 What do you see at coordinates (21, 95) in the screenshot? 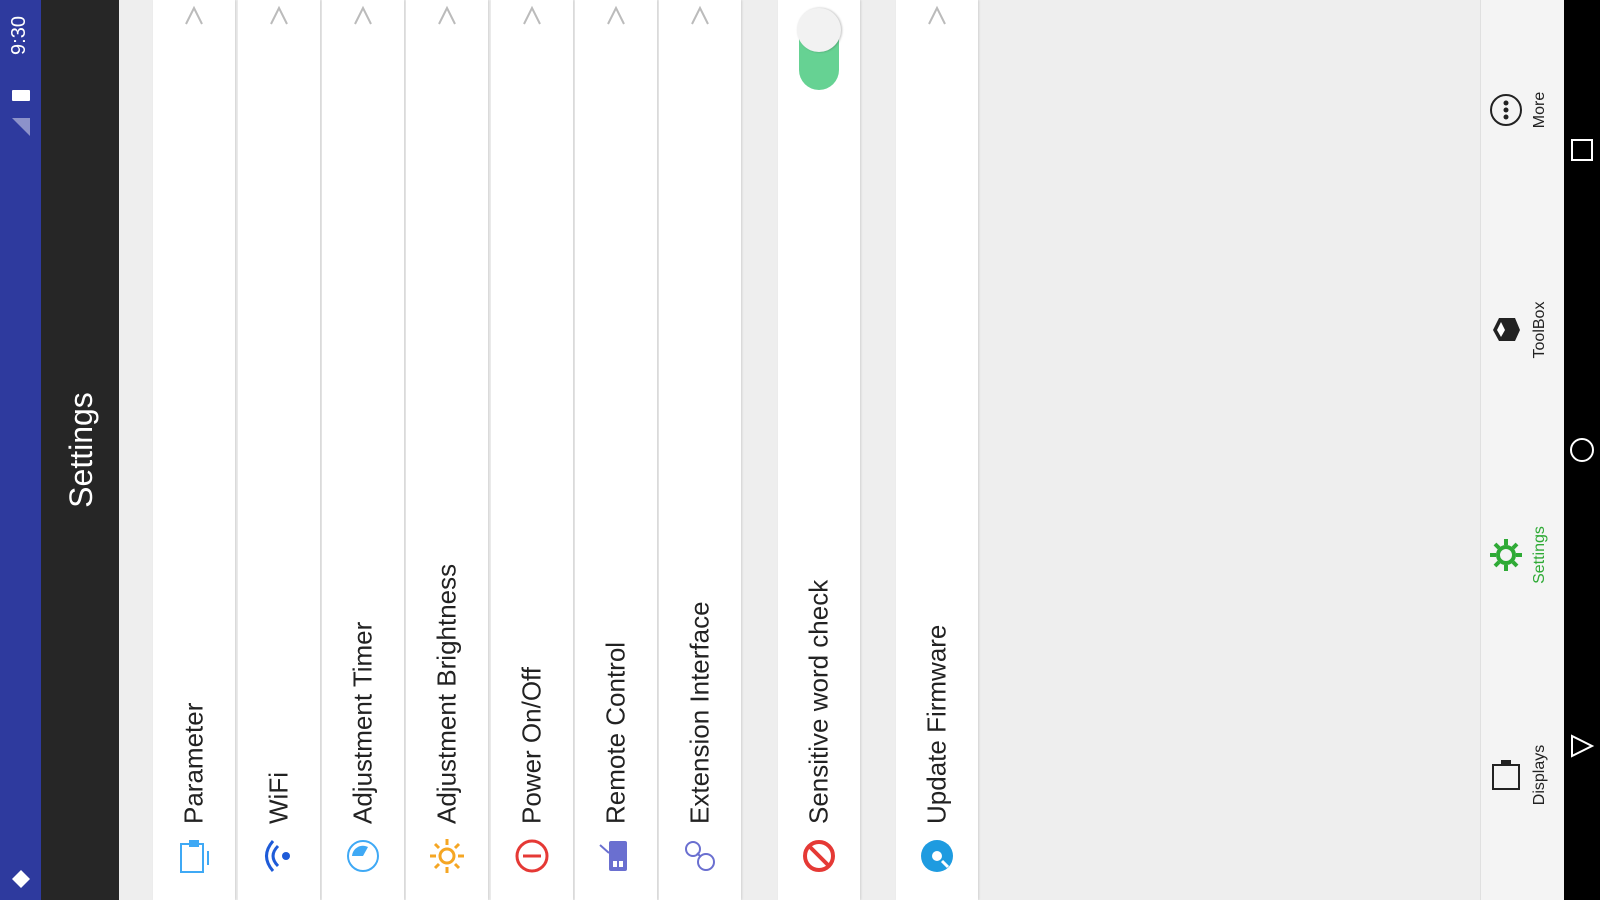
I see `battery-icon` at bounding box center [21, 95].